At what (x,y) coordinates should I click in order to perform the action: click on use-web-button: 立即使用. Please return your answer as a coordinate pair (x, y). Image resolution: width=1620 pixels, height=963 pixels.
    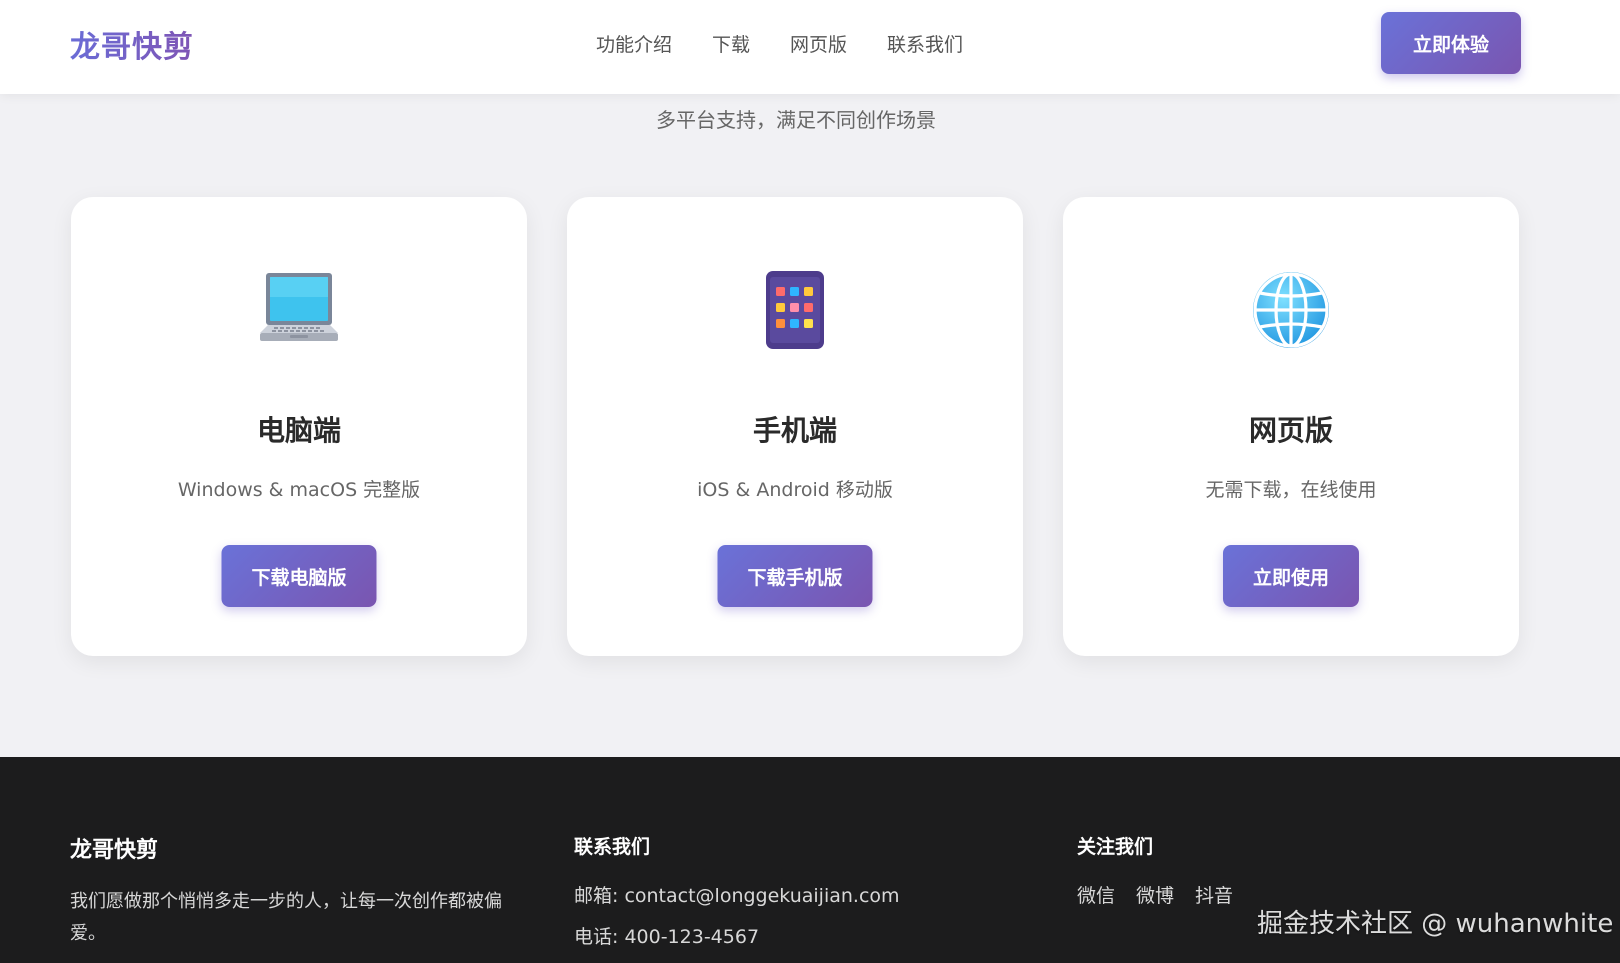
    Looking at the image, I should click on (1291, 576).